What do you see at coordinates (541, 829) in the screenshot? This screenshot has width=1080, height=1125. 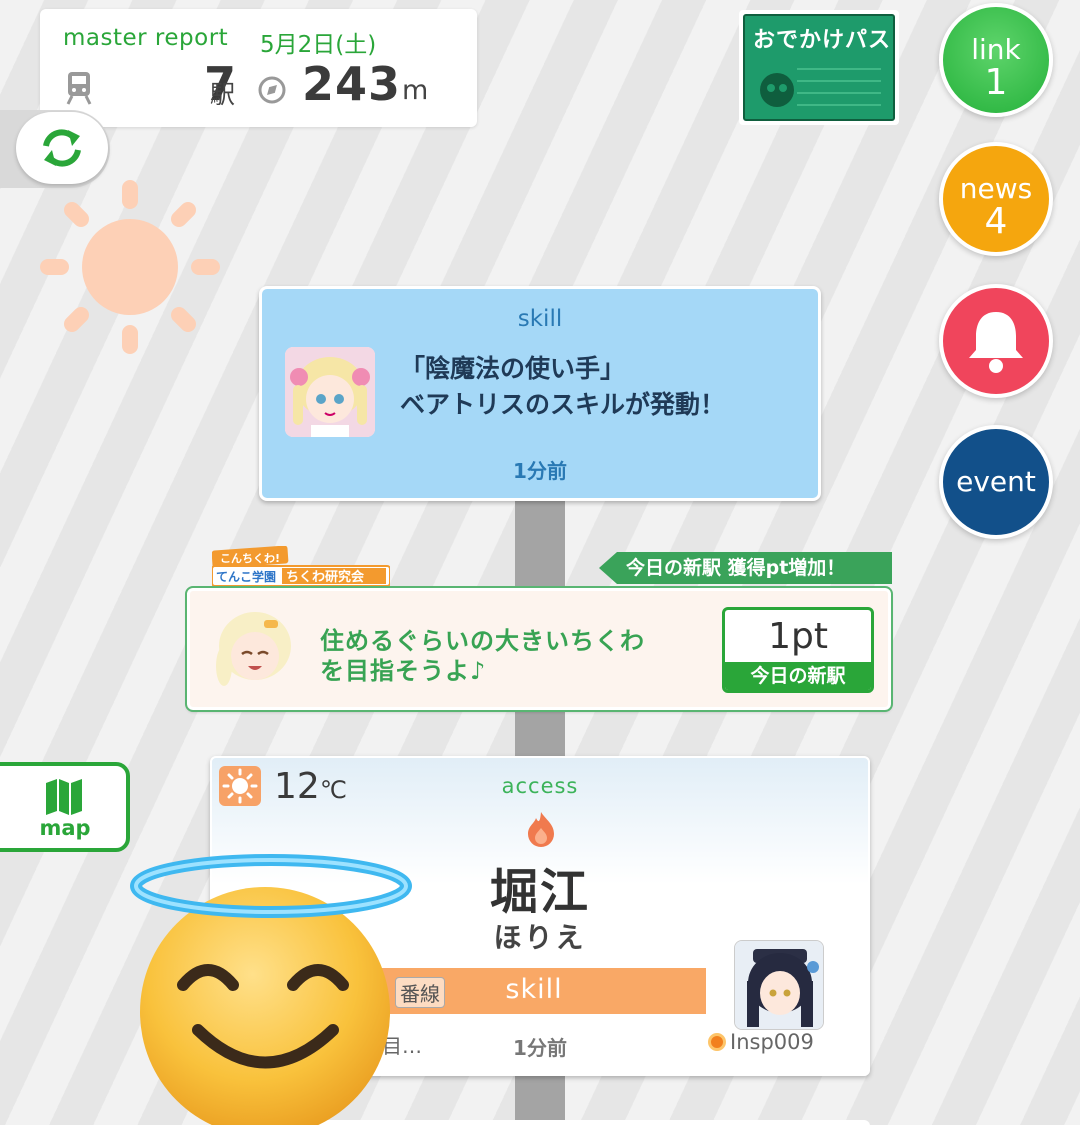 I see `fire-icon` at bounding box center [541, 829].